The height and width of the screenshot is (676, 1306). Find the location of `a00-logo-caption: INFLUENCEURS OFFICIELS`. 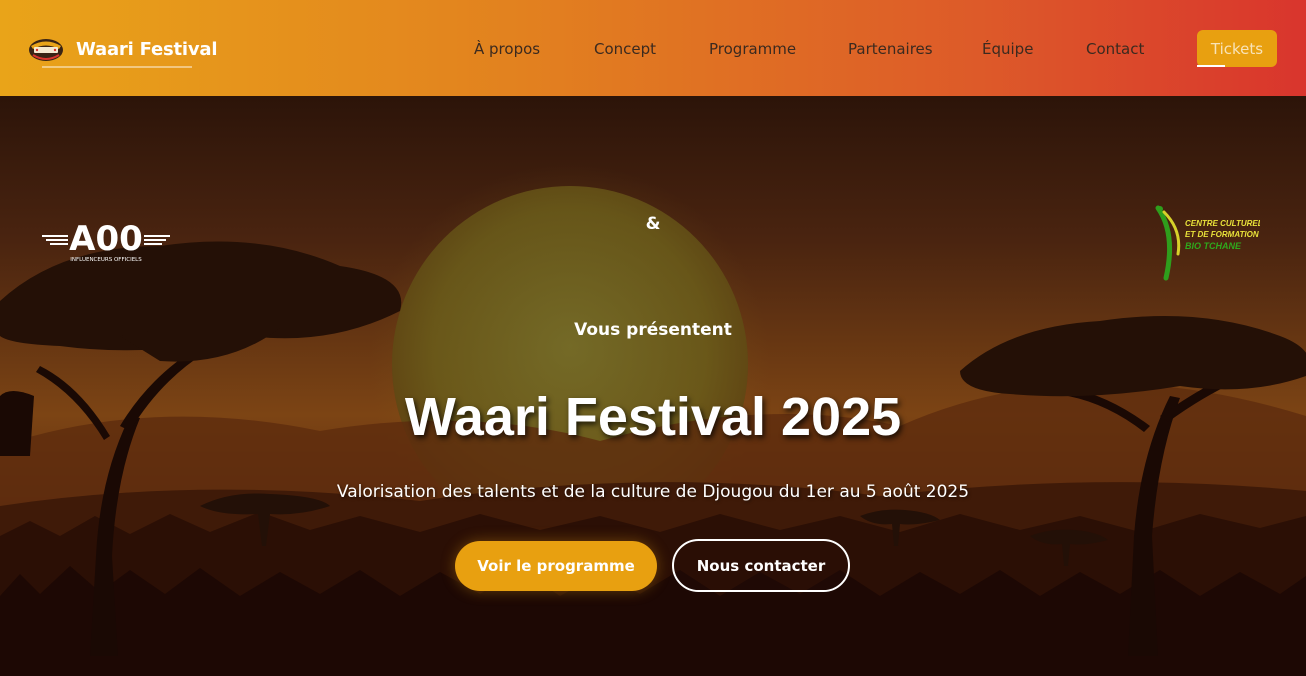

a00-logo-caption: INFLUENCEURS OFFICIELS is located at coordinates (106, 260).